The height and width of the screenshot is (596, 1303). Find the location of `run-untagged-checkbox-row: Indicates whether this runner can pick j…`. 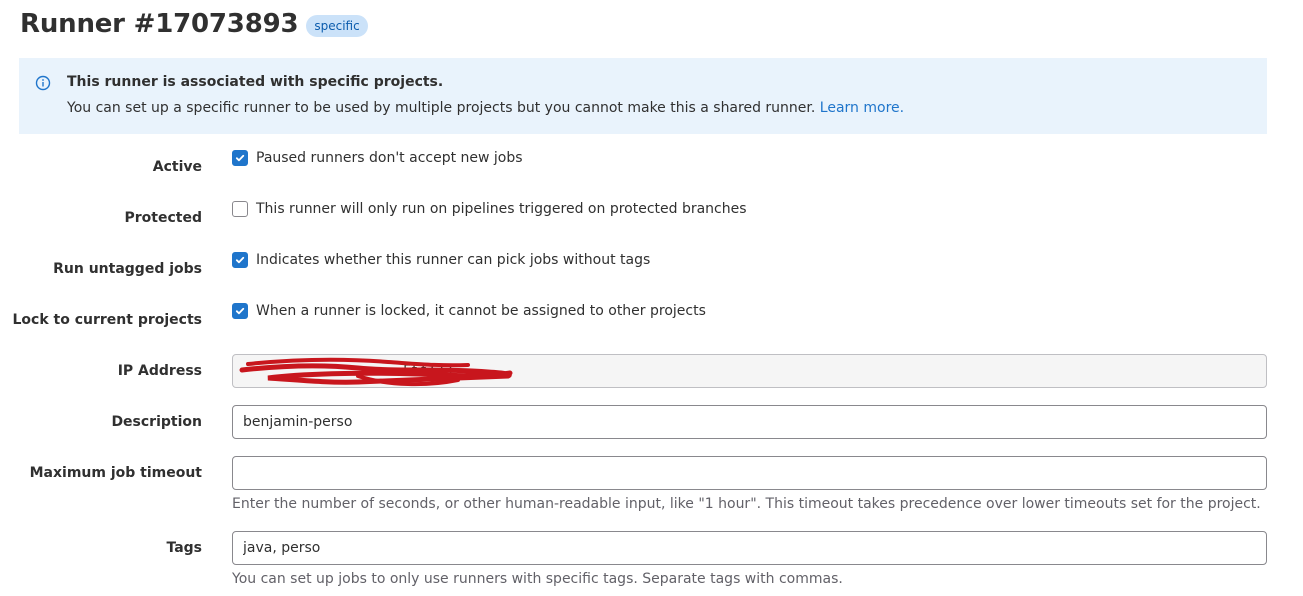

run-untagged-checkbox-row: Indicates whether this runner can pick j… is located at coordinates (441, 260).